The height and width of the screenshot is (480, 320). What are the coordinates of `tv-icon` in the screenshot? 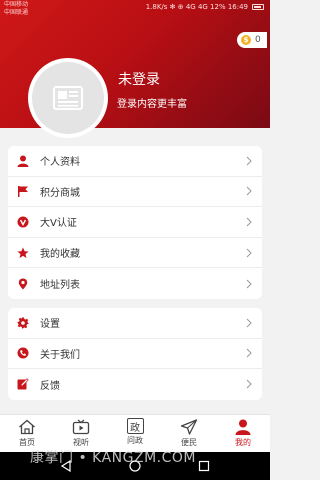 It's located at (81, 427).